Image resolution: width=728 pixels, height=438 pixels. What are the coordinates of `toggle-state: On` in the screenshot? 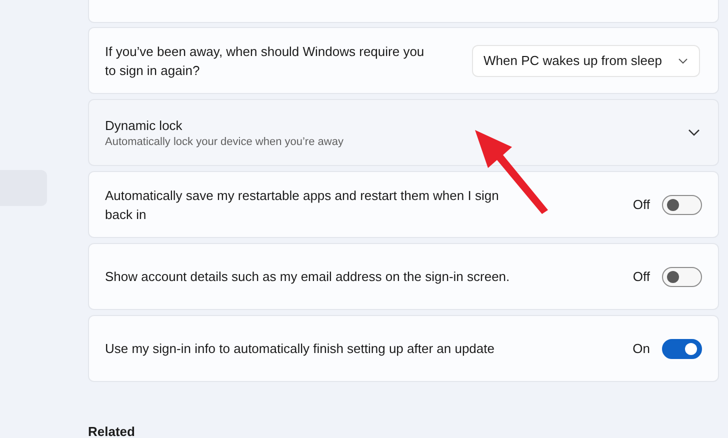 It's located at (641, 349).